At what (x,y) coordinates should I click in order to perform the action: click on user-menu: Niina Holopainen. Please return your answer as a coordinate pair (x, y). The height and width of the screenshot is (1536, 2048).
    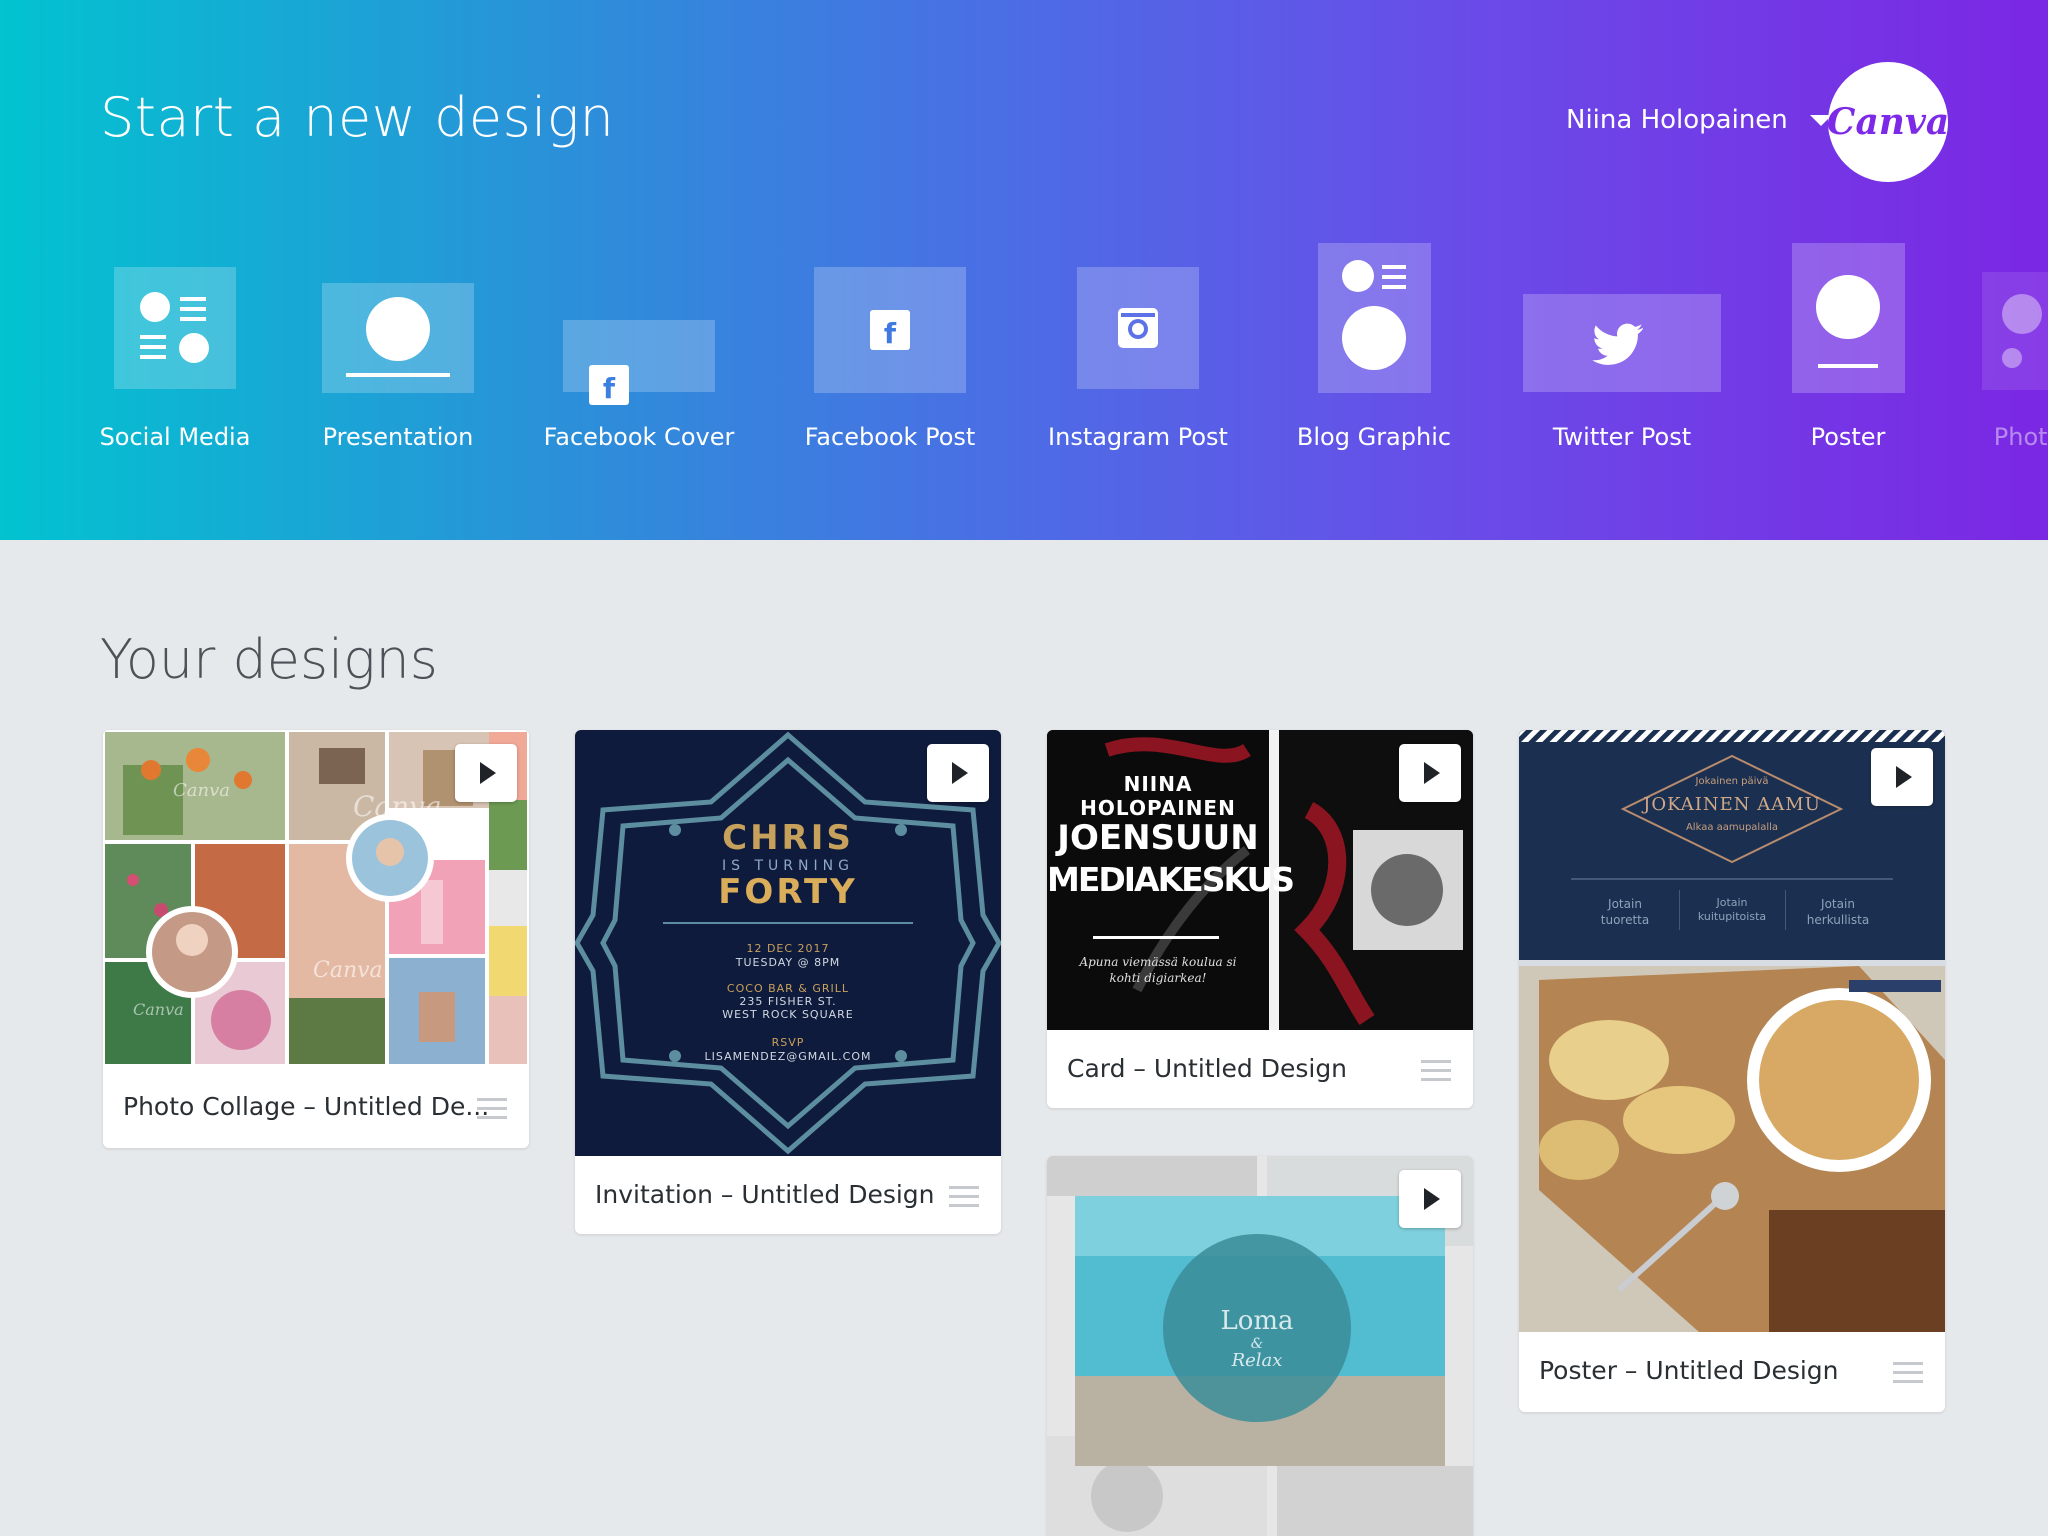
    Looking at the image, I should click on (1699, 120).